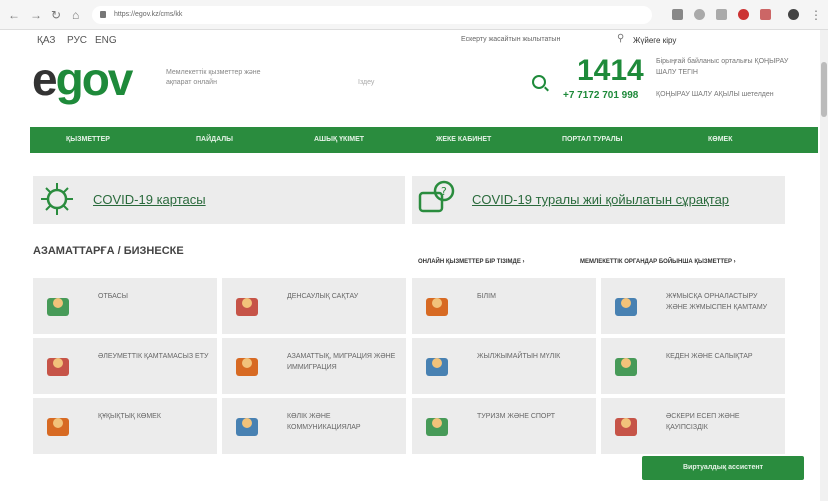  What do you see at coordinates (516, 416) in the screenshot?
I see `category-label: ТУРИЗМ ЖӘНЕ СПОРТ` at bounding box center [516, 416].